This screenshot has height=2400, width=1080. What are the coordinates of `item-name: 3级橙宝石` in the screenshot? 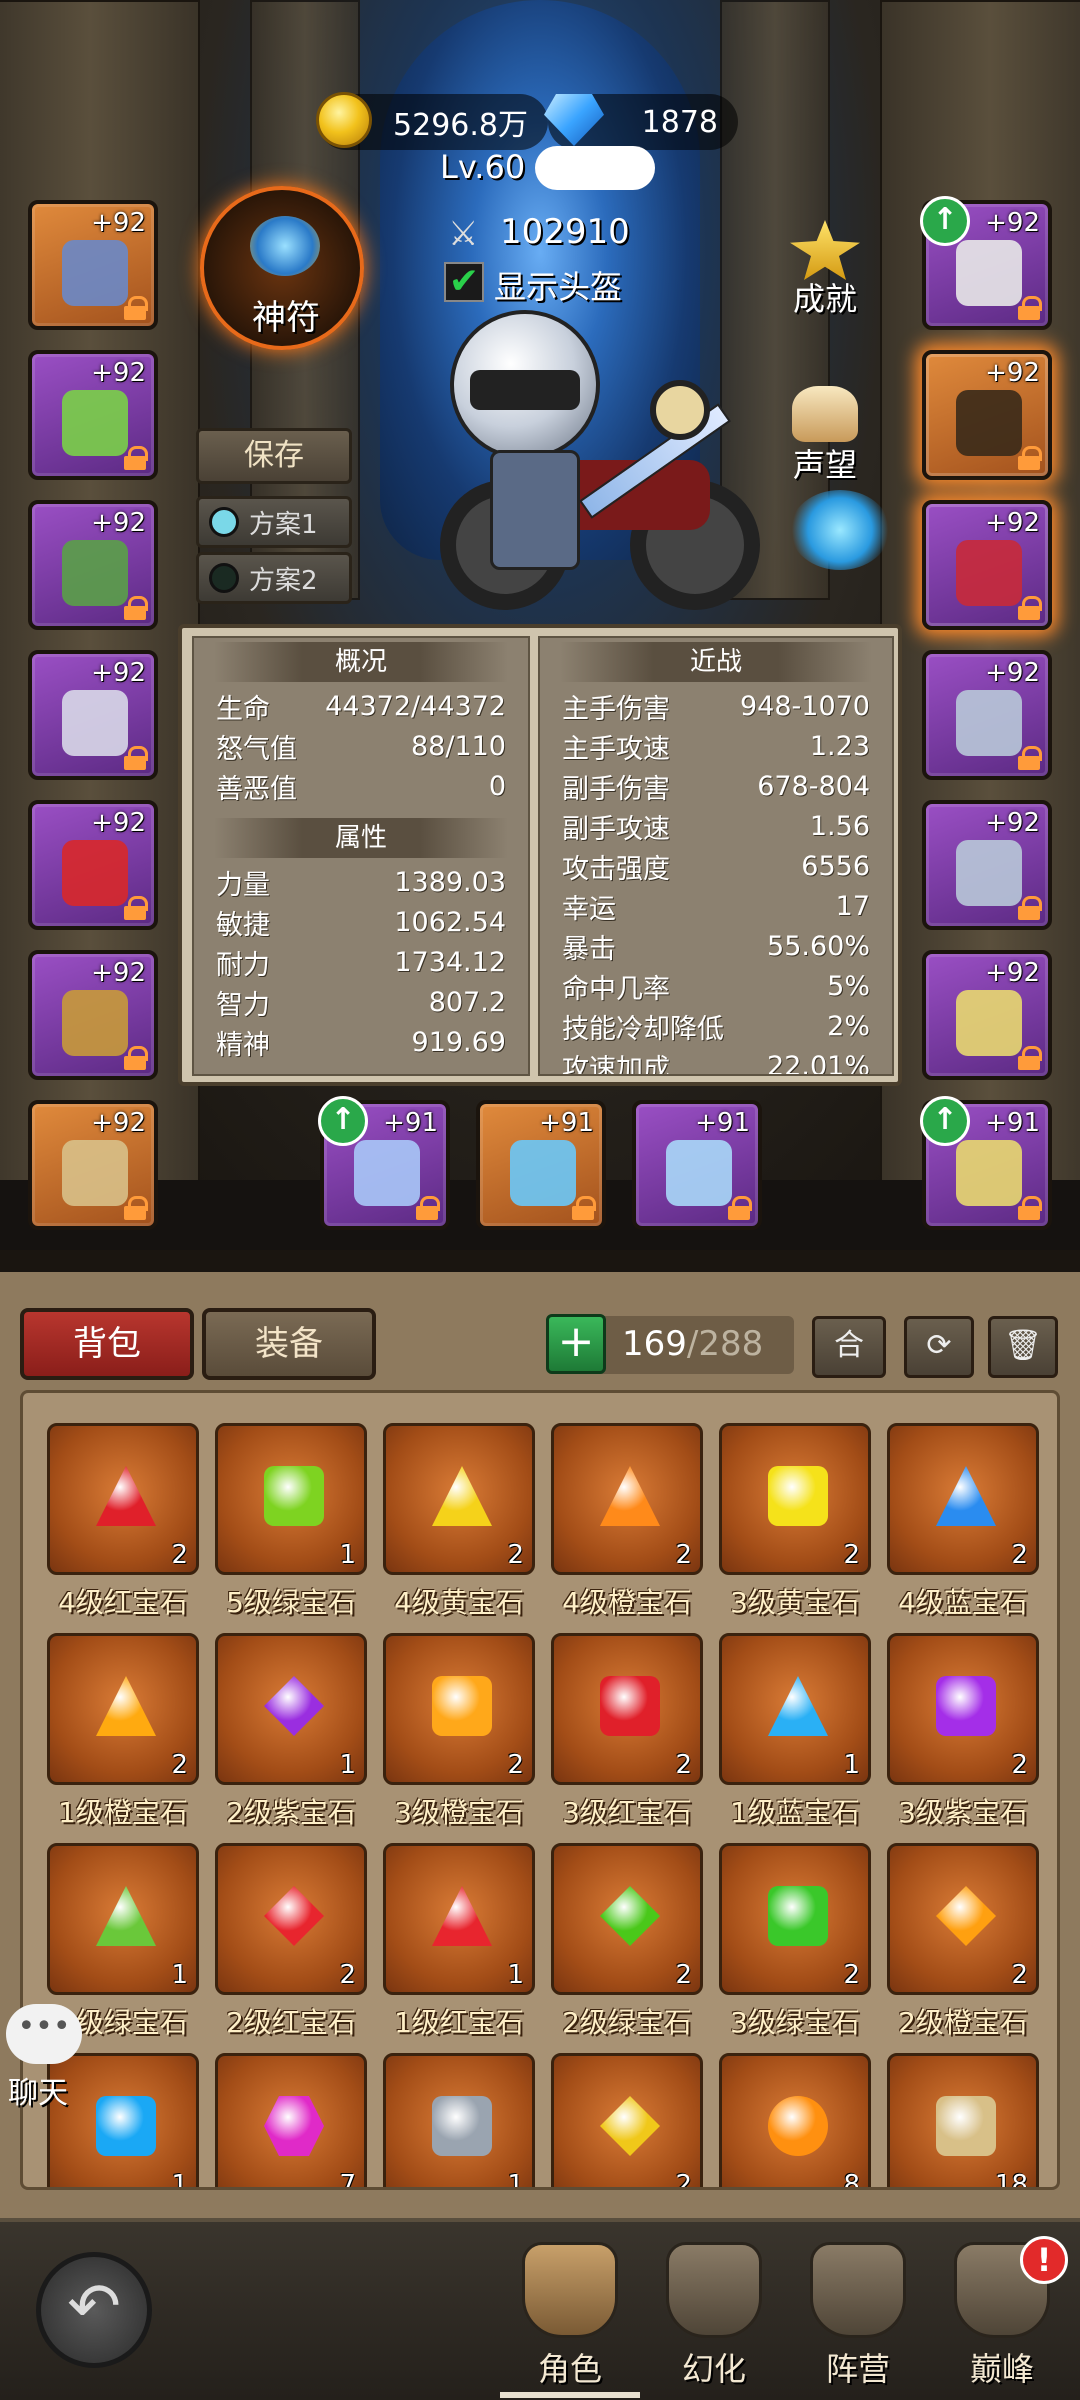 It's located at (459, 1812).